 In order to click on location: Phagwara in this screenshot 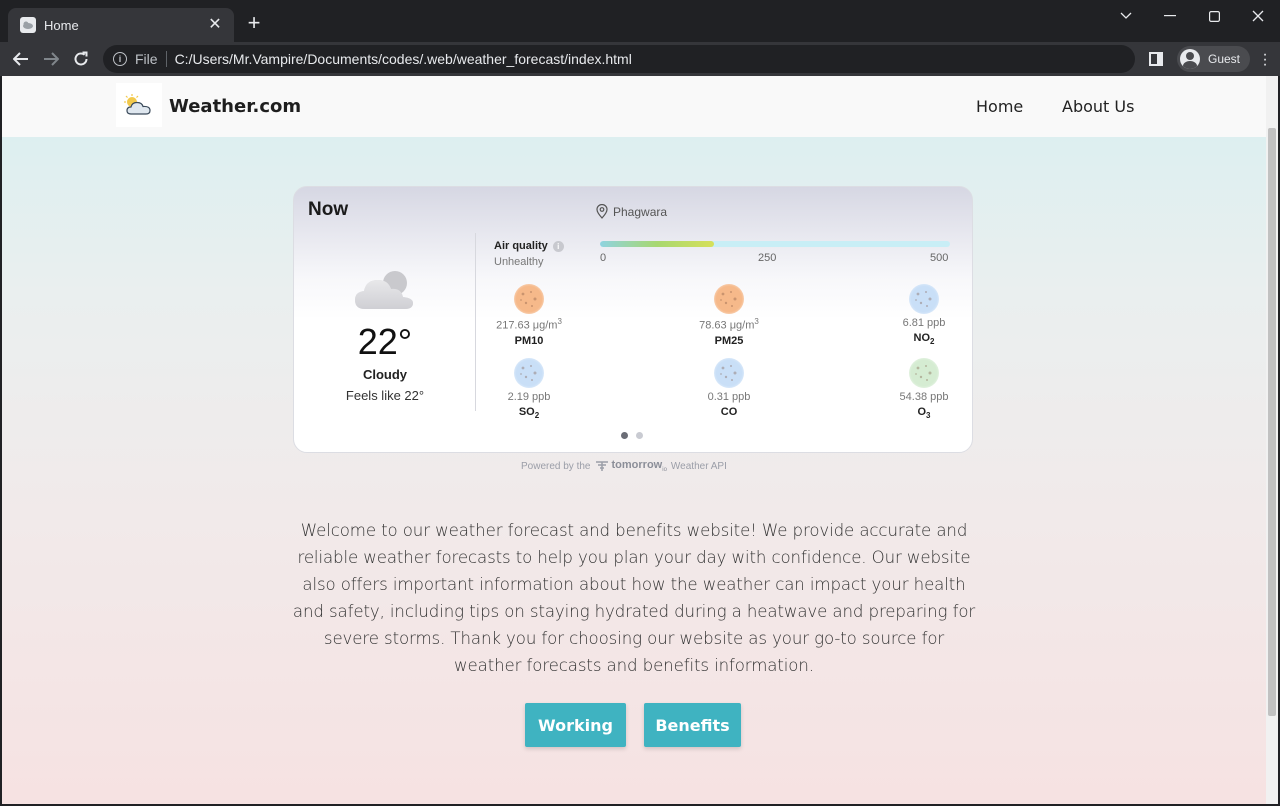, I will do `click(631, 211)`.